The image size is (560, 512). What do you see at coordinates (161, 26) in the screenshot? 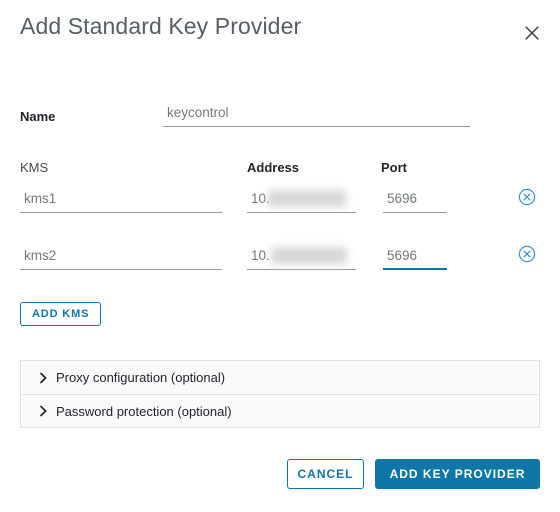
I see `page-title: Add Standard Key Provider` at bounding box center [161, 26].